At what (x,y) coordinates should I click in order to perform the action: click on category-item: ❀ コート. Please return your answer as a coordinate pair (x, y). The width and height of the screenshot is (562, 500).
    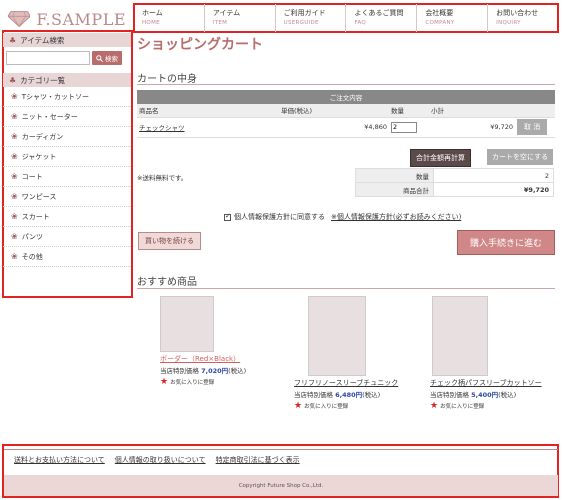
    Looking at the image, I should click on (67, 177).